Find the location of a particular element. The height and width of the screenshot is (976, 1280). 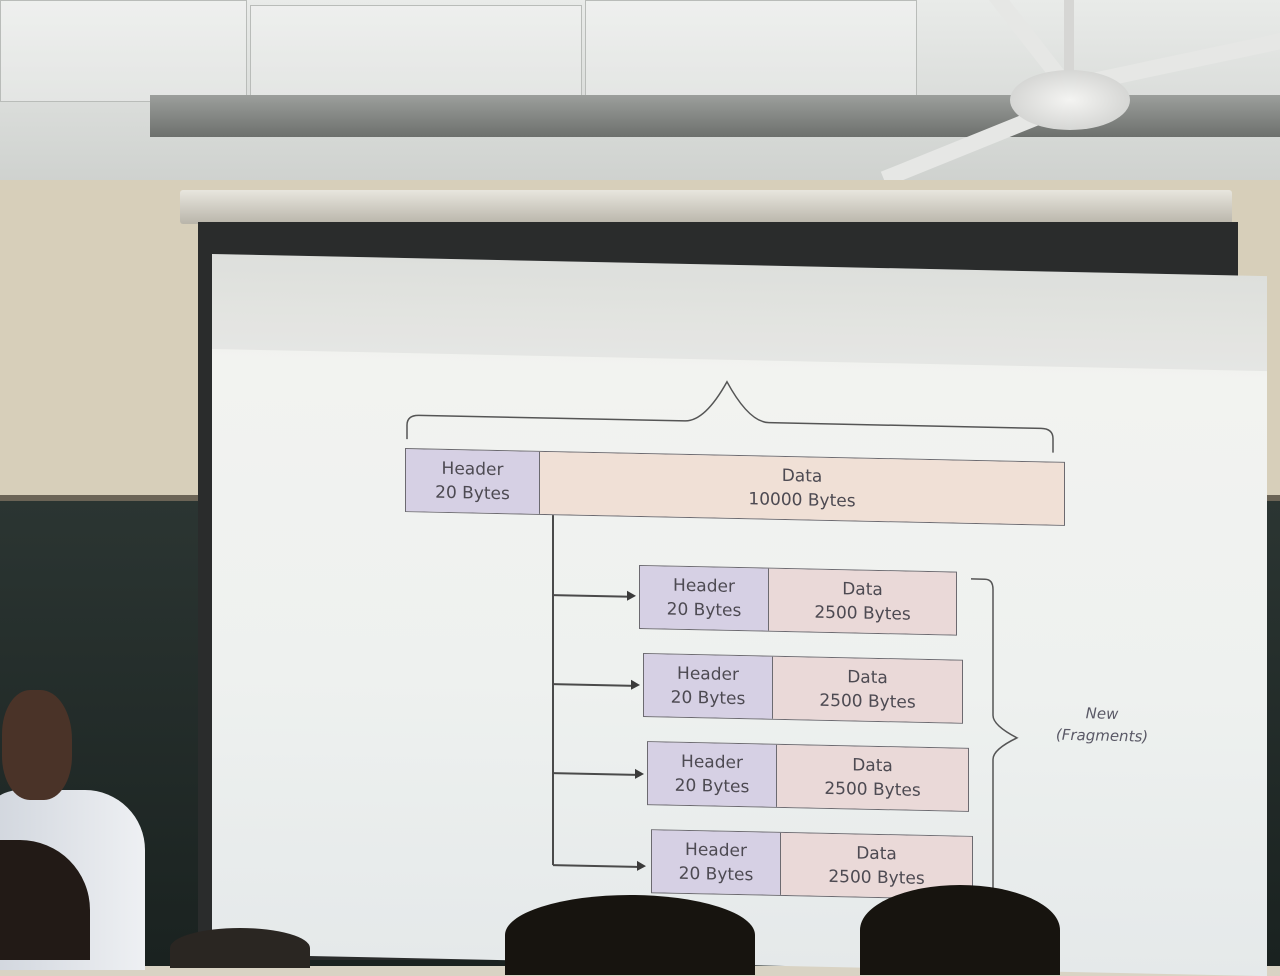

original-packet: Header 20 Bytes Data 10000 Bytes is located at coordinates (735, 487).